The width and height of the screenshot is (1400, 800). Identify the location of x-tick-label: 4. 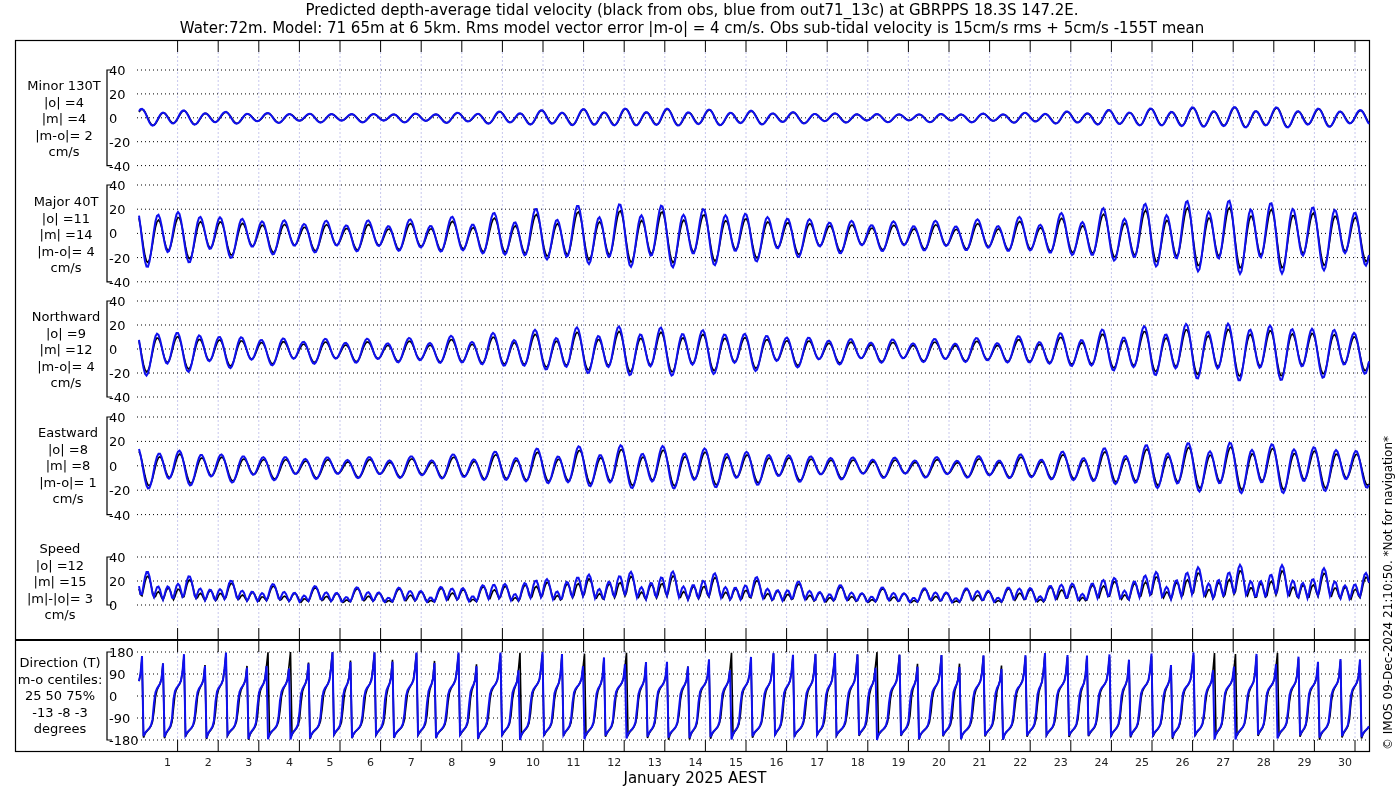
(289, 762).